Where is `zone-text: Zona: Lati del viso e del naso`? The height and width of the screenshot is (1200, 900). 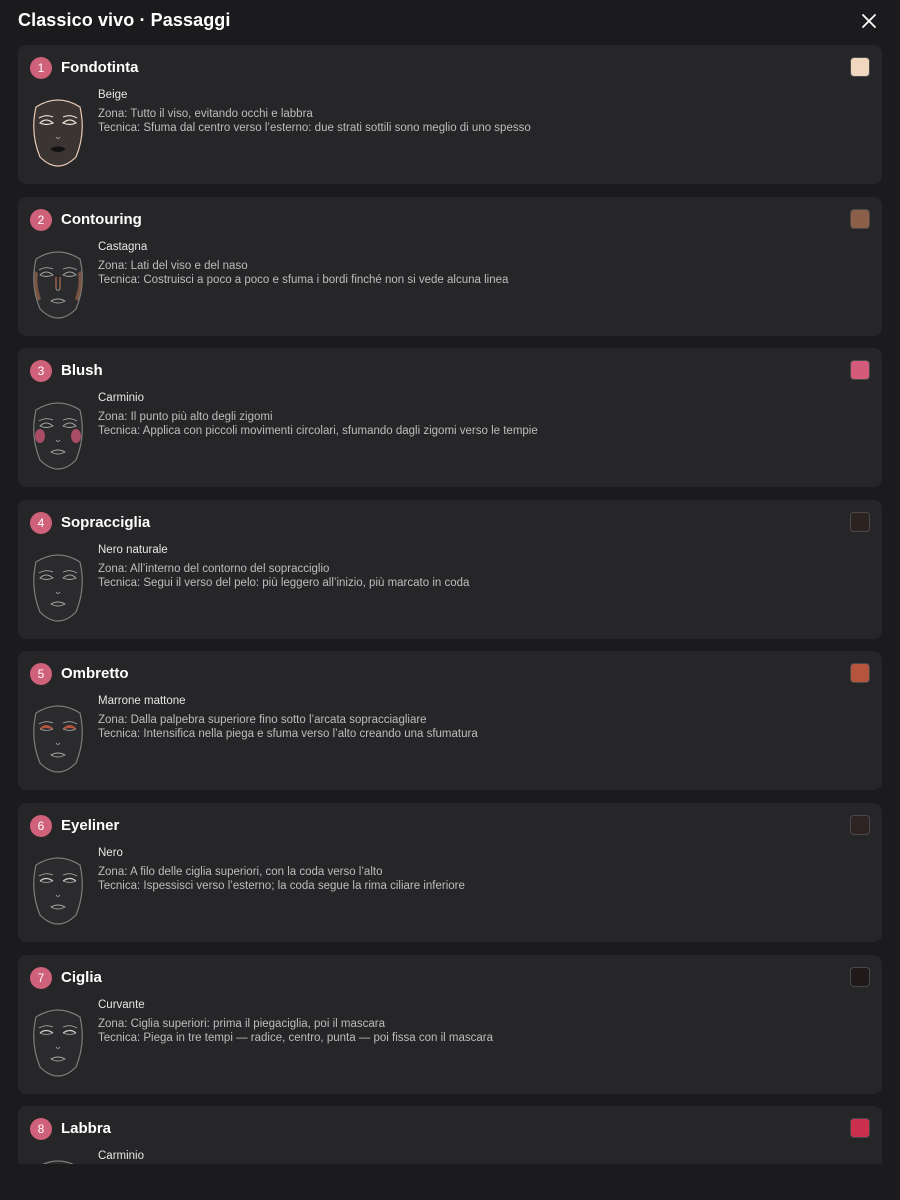
zone-text: Zona: Lati del viso e del naso is located at coordinates (173, 265).